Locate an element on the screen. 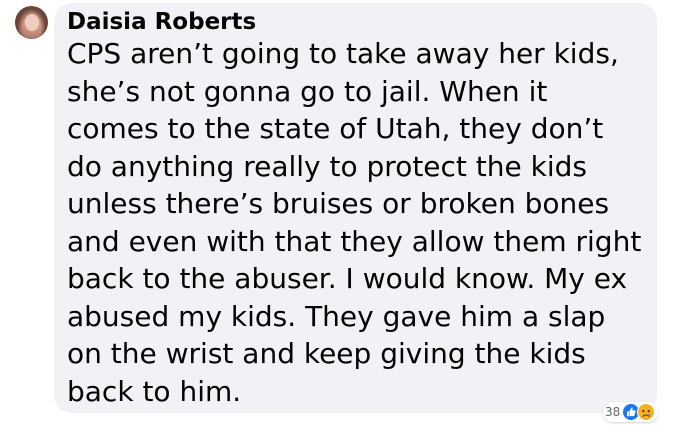  reactions-summary: 38 is located at coordinates (631, 412).